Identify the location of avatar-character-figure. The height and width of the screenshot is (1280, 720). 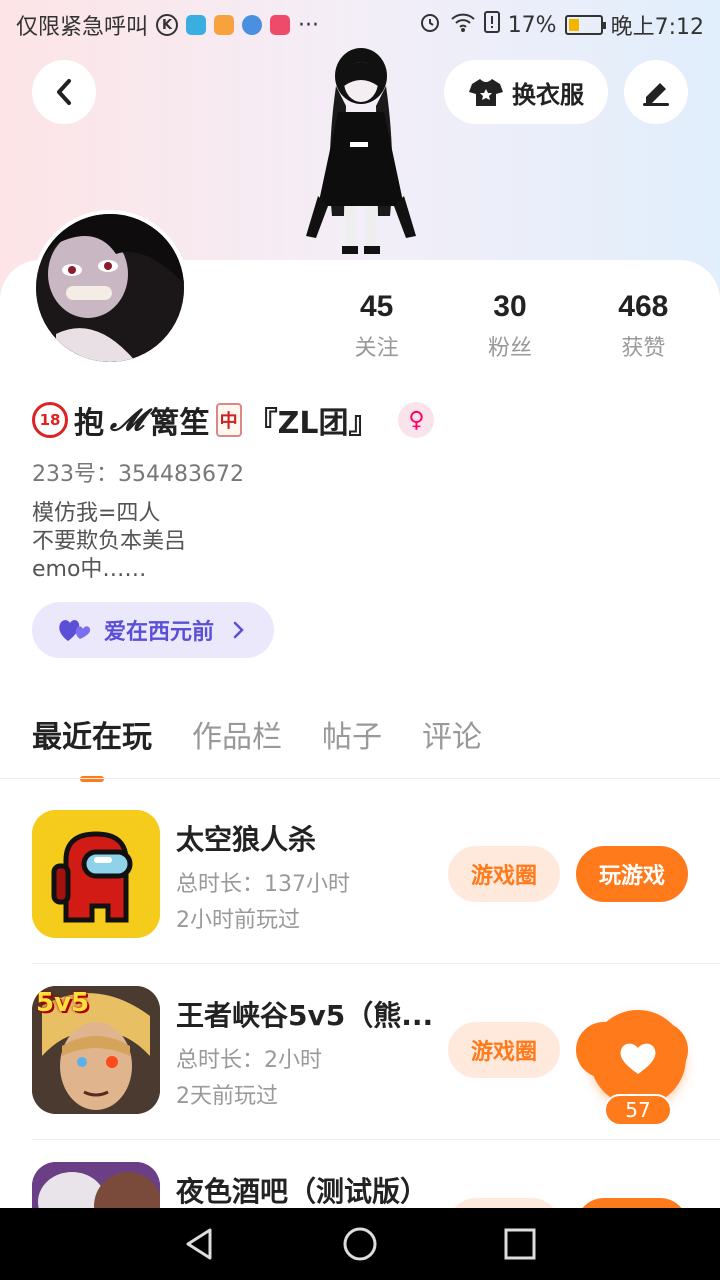
(361, 151).